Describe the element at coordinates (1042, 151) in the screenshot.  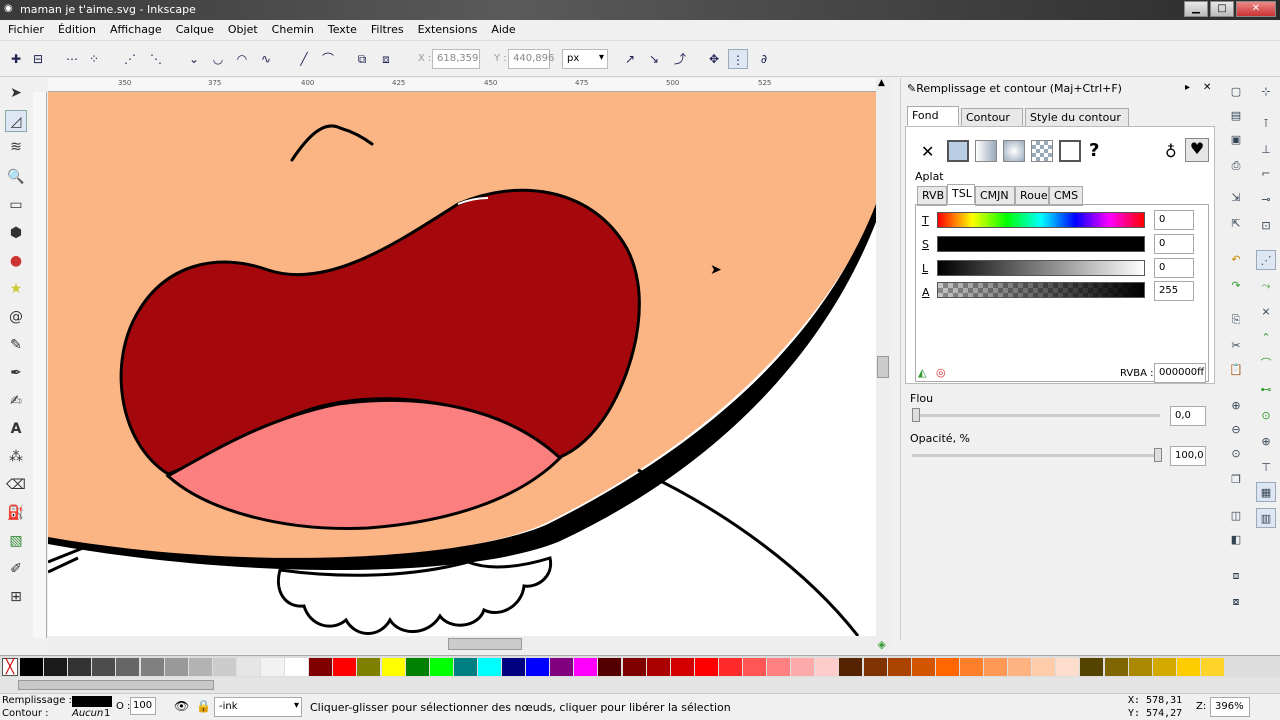
I see `pattern-button` at that location.